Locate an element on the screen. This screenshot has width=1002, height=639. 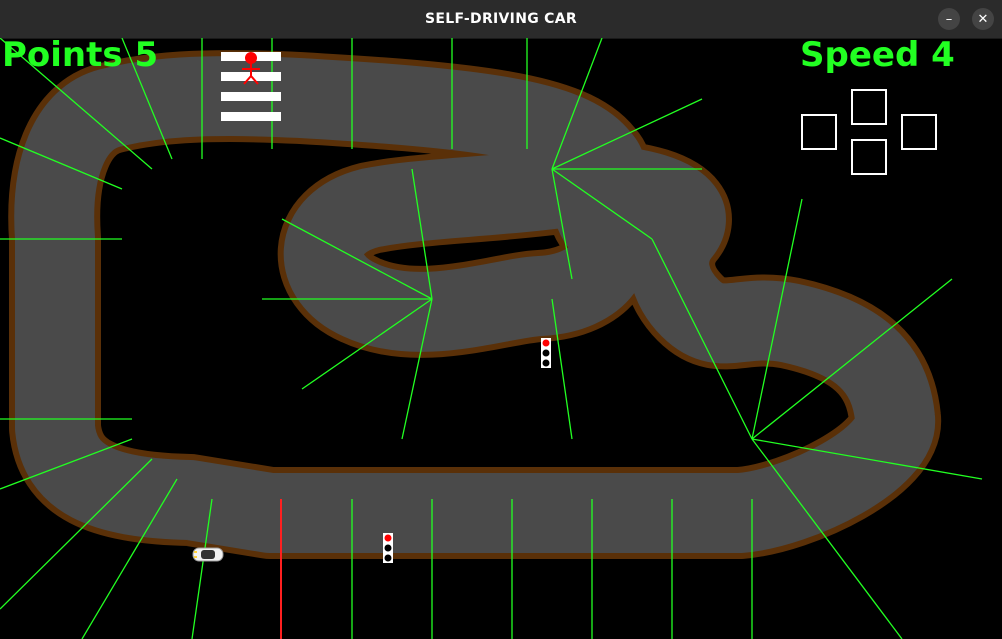
car-icon is located at coordinates (208, 554).